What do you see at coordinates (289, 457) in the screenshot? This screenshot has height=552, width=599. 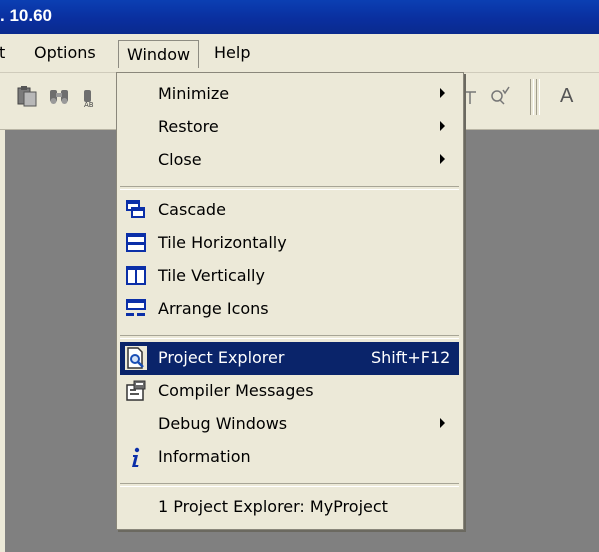 I see `menu-item-information: Information` at bounding box center [289, 457].